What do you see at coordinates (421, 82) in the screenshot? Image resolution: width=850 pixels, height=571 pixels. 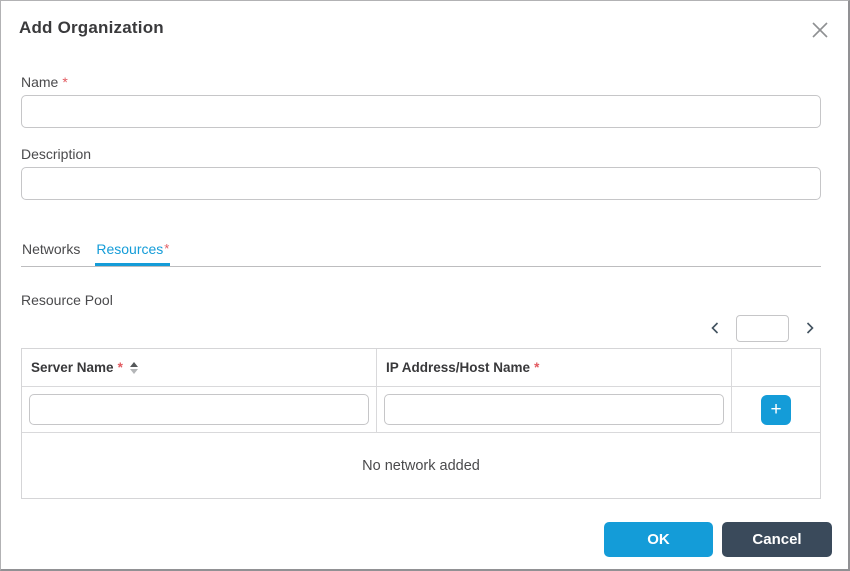 I see `name-label: Name *` at bounding box center [421, 82].